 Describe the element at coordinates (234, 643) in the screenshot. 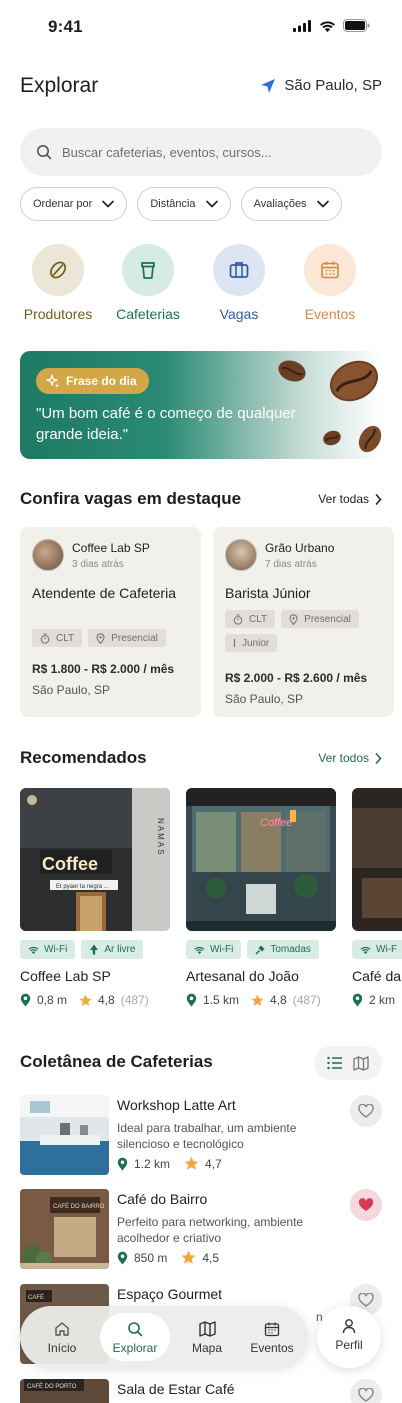

I see `bar-icon` at that location.